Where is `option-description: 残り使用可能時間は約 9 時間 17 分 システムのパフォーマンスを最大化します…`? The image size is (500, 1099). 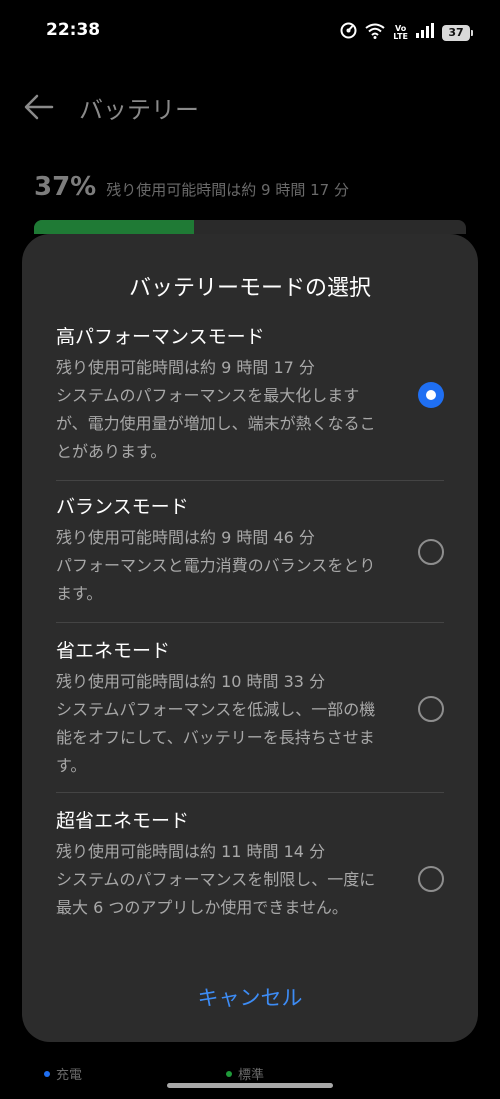 option-description: 残り使用可能時間は約 9 時間 17 分 システムのパフォーマンスを最大化します… is located at coordinates (216, 409).